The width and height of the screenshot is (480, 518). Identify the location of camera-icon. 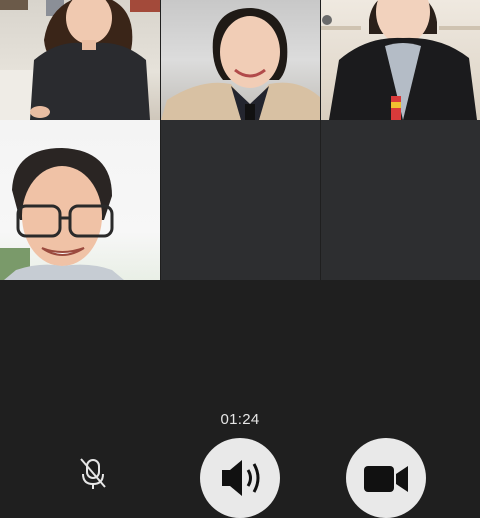
(386, 479).